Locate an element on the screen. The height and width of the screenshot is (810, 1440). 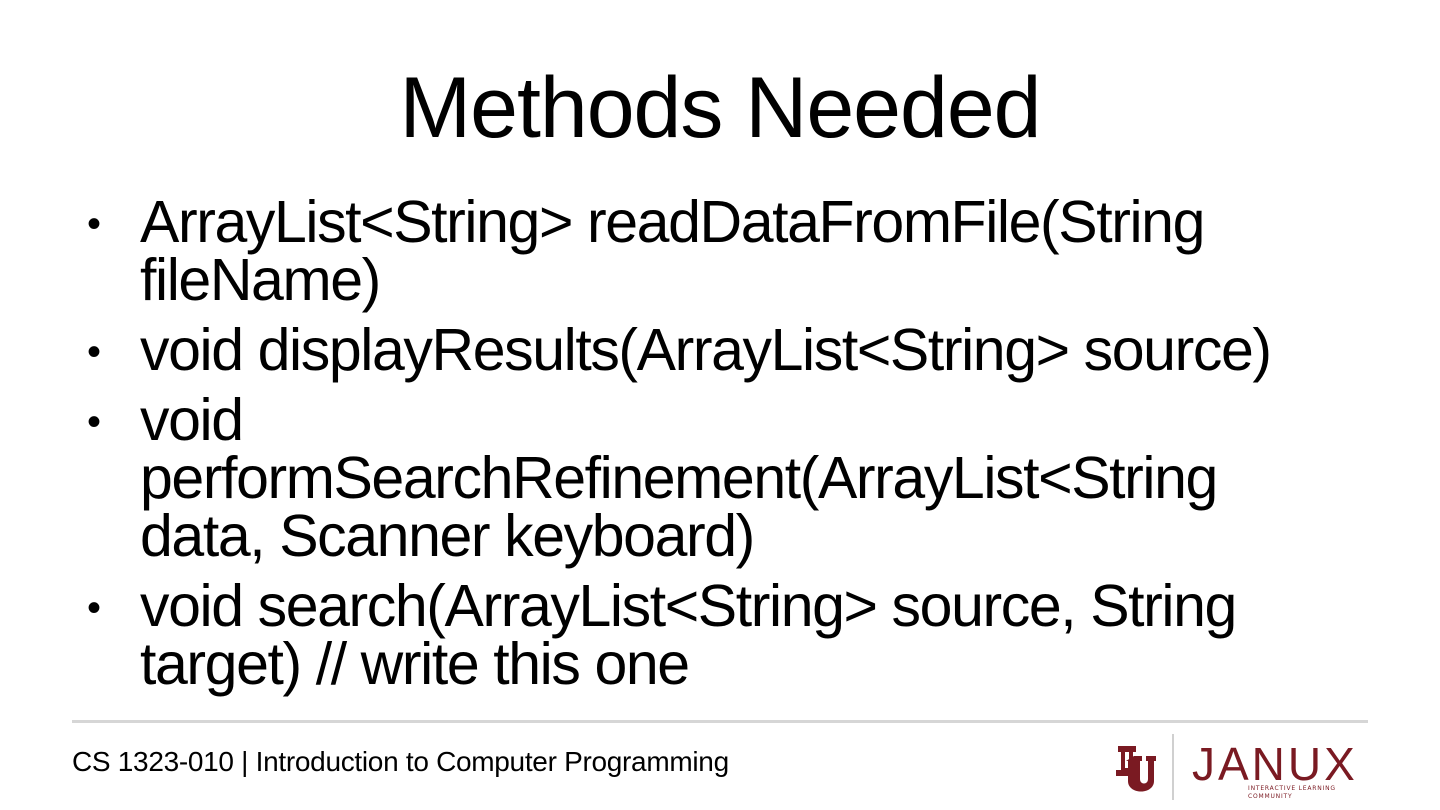
janux-tagline: INTERACTIVE LEARNING COMMUNITY is located at coordinates (1292, 792).